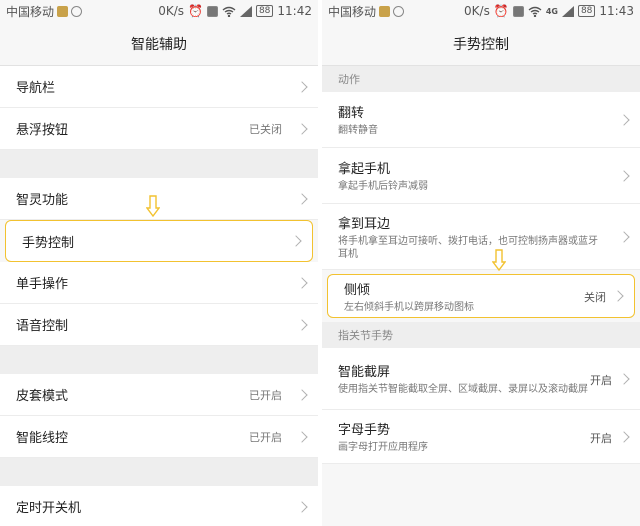  What do you see at coordinates (595, 297) in the screenshot?
I see `setting-status: 关闭` at bounding box center [595, 297].